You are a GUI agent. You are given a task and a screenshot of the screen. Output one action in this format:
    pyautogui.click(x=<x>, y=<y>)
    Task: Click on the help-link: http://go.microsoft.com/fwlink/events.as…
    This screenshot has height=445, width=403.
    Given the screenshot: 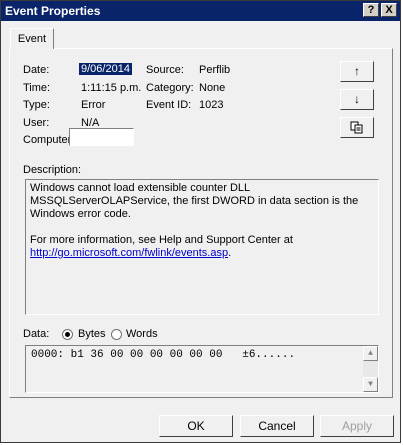 What is the action you would take?
    pyautogui.click(x=129, y=253)
    